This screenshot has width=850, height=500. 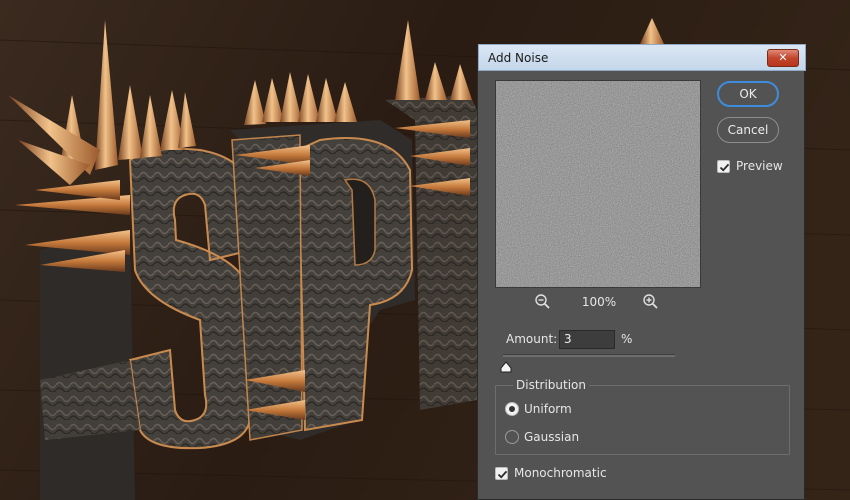 I want to click on distribution-group, so click(x=642, y=420).